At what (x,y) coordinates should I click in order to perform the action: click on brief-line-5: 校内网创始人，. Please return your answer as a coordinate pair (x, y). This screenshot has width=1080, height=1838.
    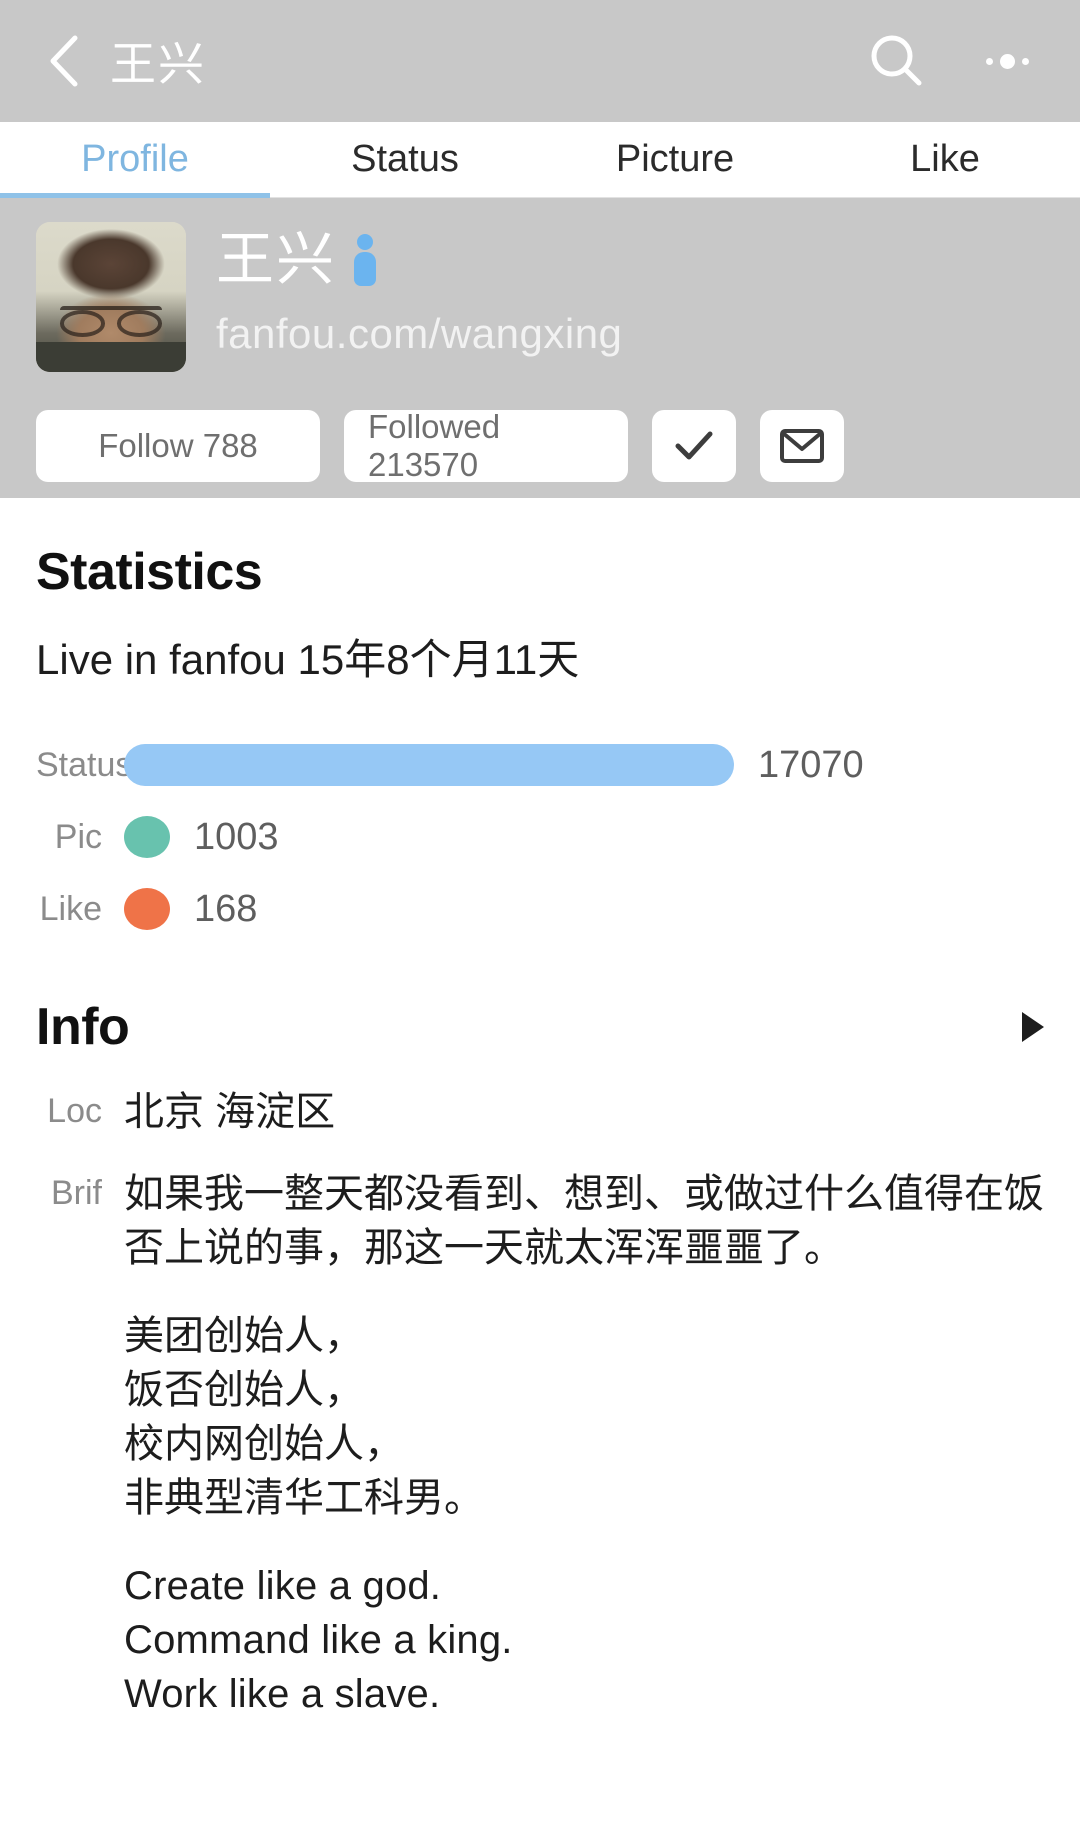
    Looking at the image, I should click on (264, 1444).